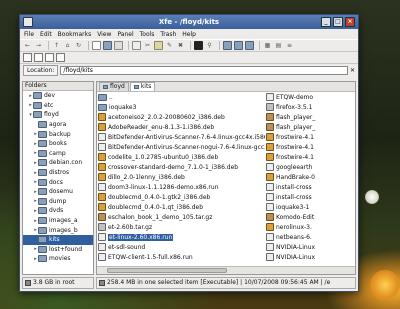  I want to click on cut-icon: ✂, so click(147, 45).